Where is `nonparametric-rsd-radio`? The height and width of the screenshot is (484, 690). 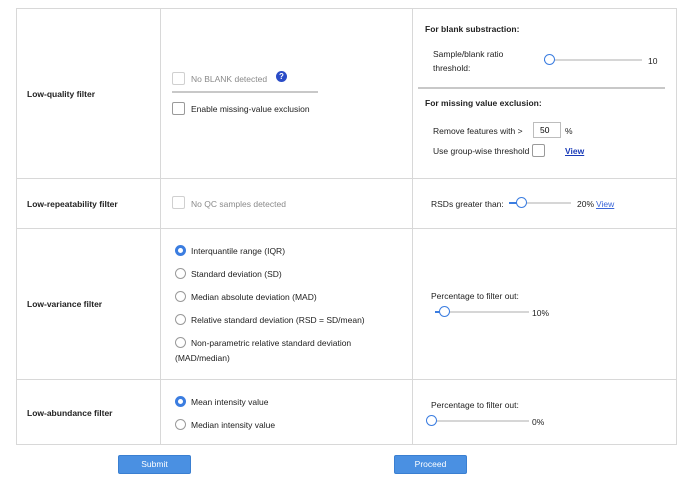
nonparametric-rsd-radio is located at coordinates (180, 342).